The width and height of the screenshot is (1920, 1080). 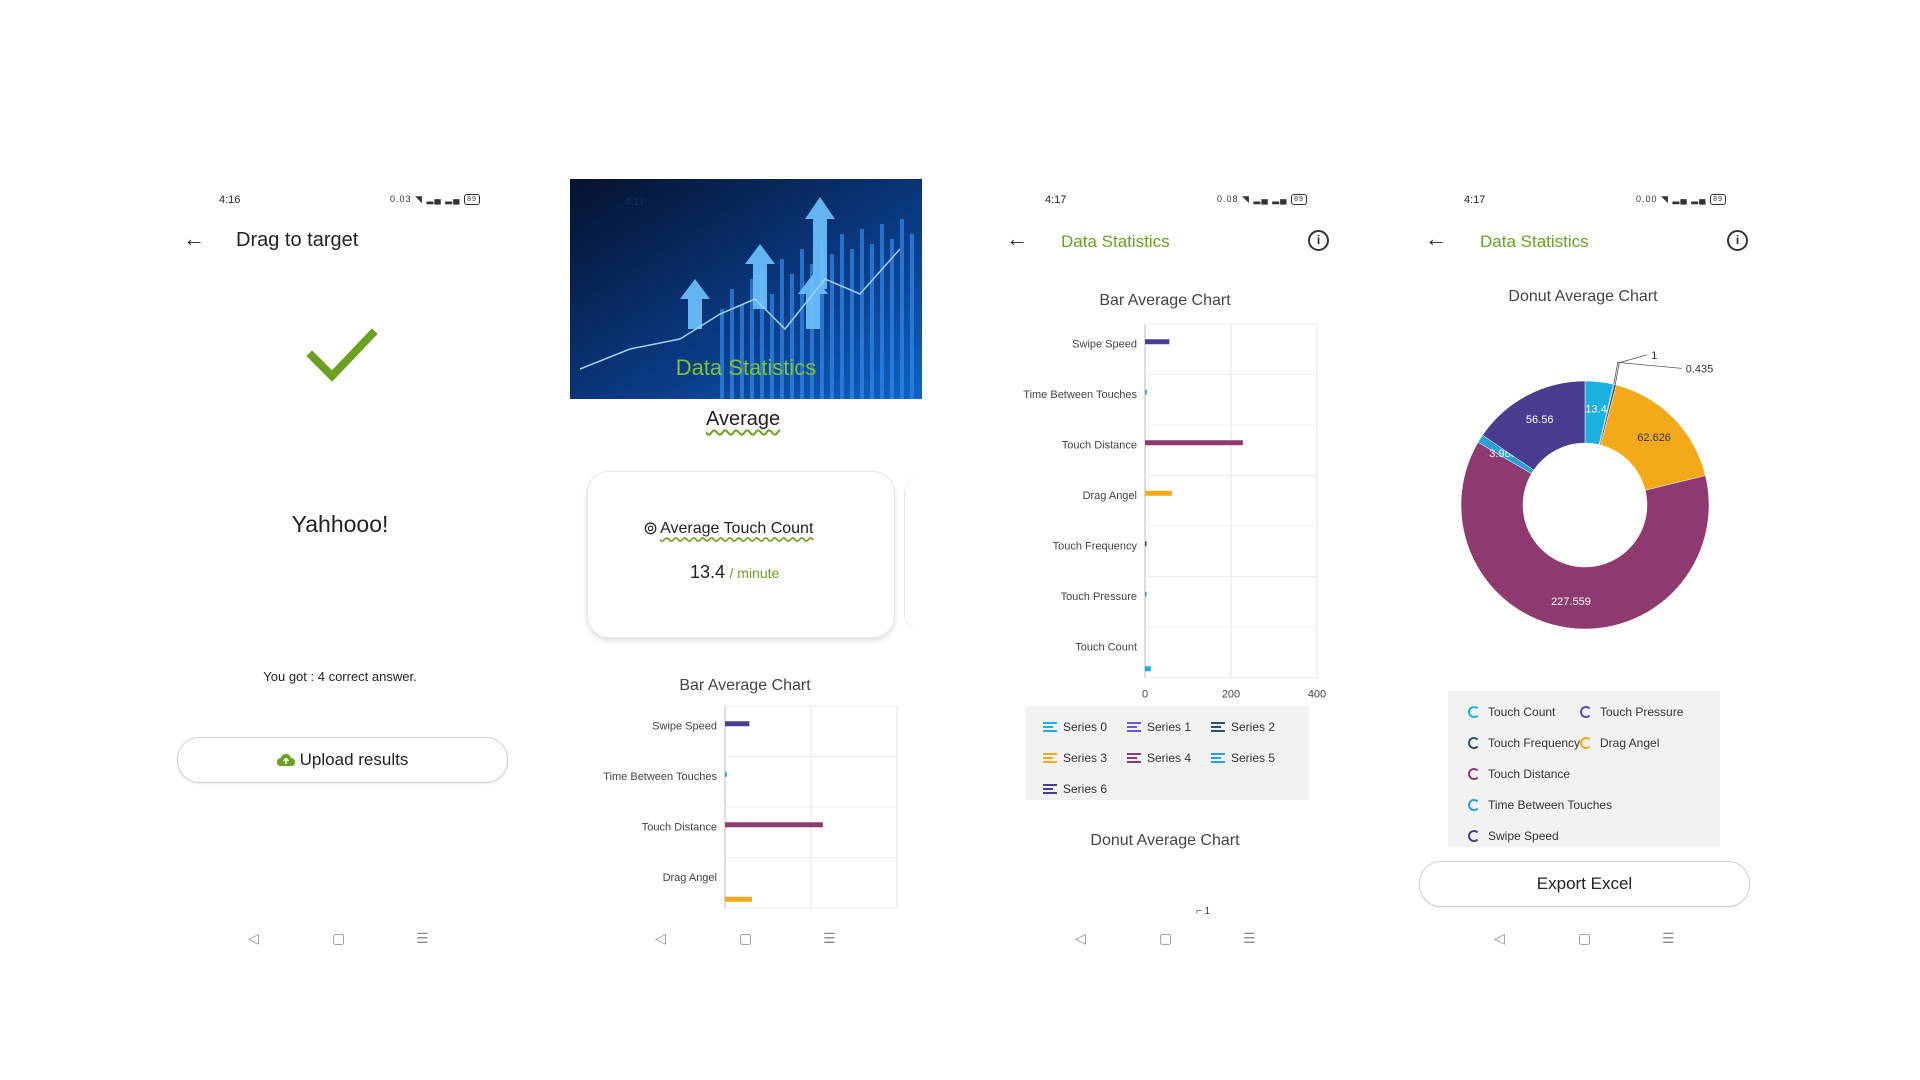 I want to click on legend-item: Series 4, so click(x=1159, y=758).